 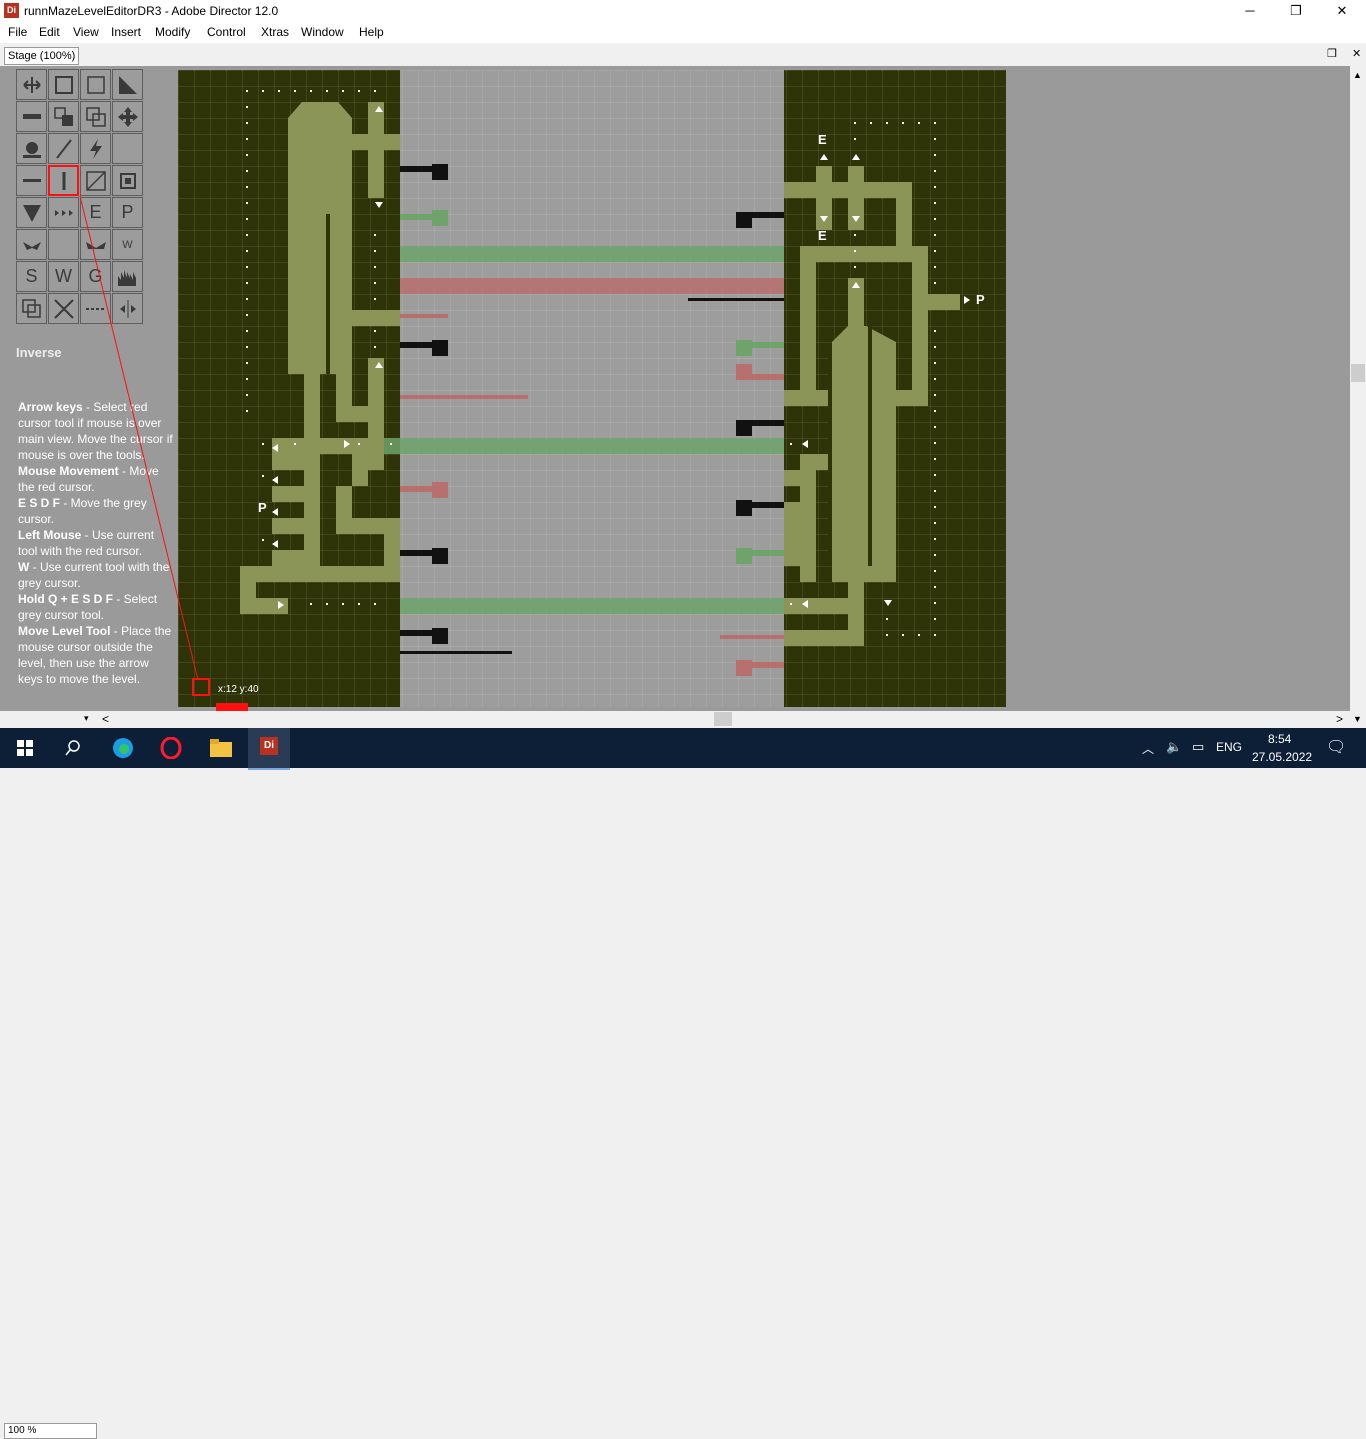 What do you see at coordinates (31, 84) in the screenshot?
I see `move-level-tool` at bounding box center [31, 84].